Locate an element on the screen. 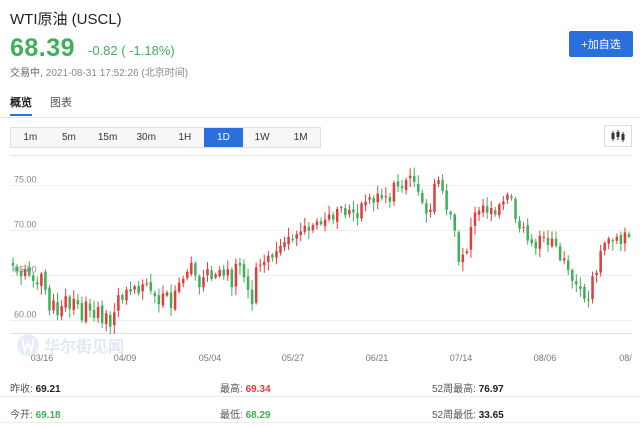  period-30m: 30m is located at coordinates (146, 137).